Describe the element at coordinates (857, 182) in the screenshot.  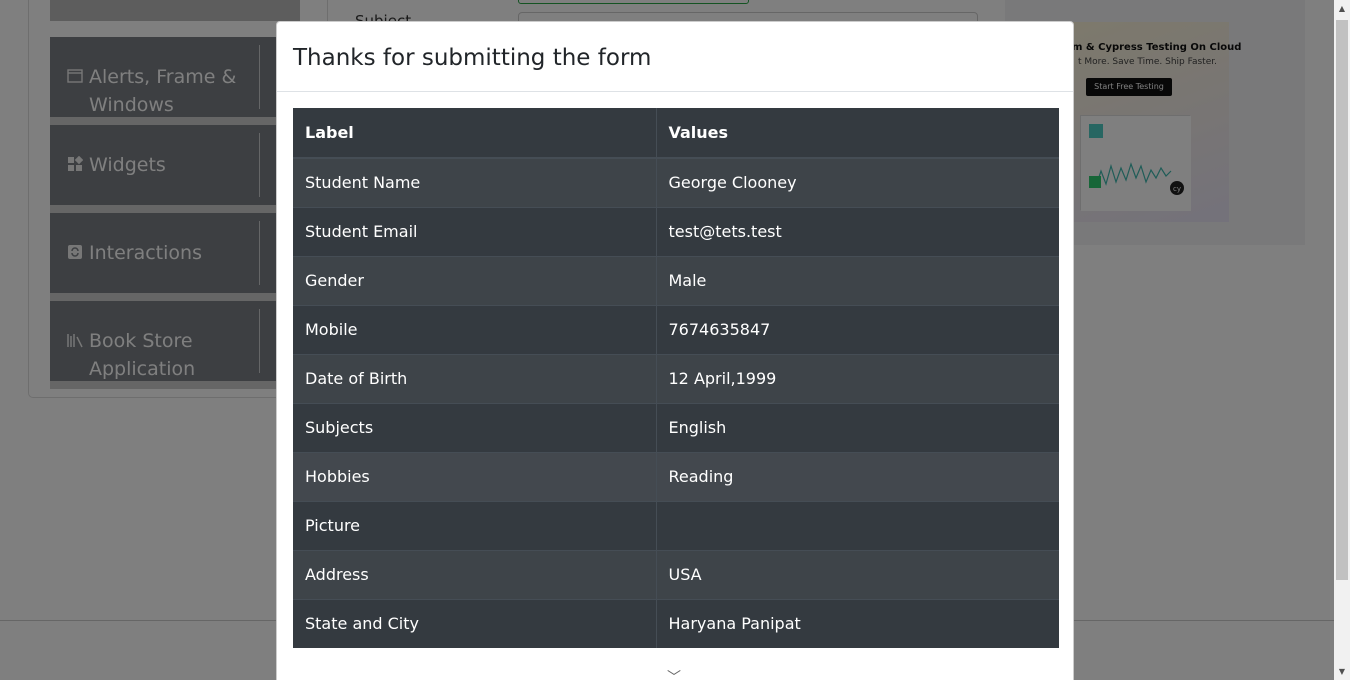
I see `row-value: George Clooney` at that location.